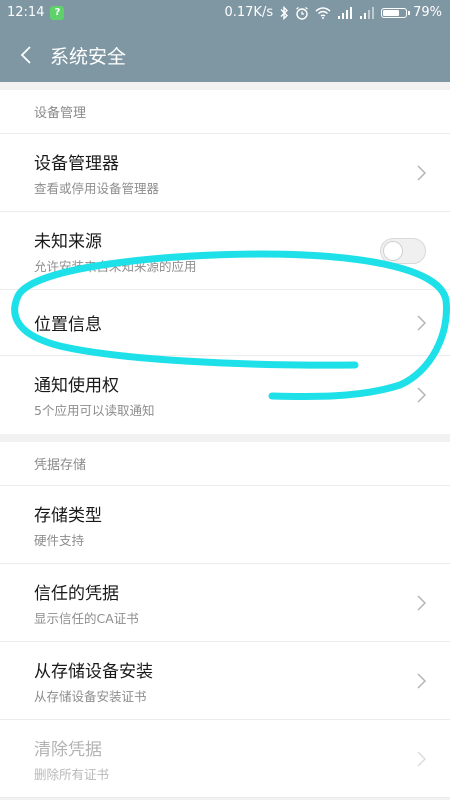  What do you see at coordinates (225, 525) in the screenshot?
I see `storage-type-row: 存储类型 硬件支持` at bounding box center [225, 525].